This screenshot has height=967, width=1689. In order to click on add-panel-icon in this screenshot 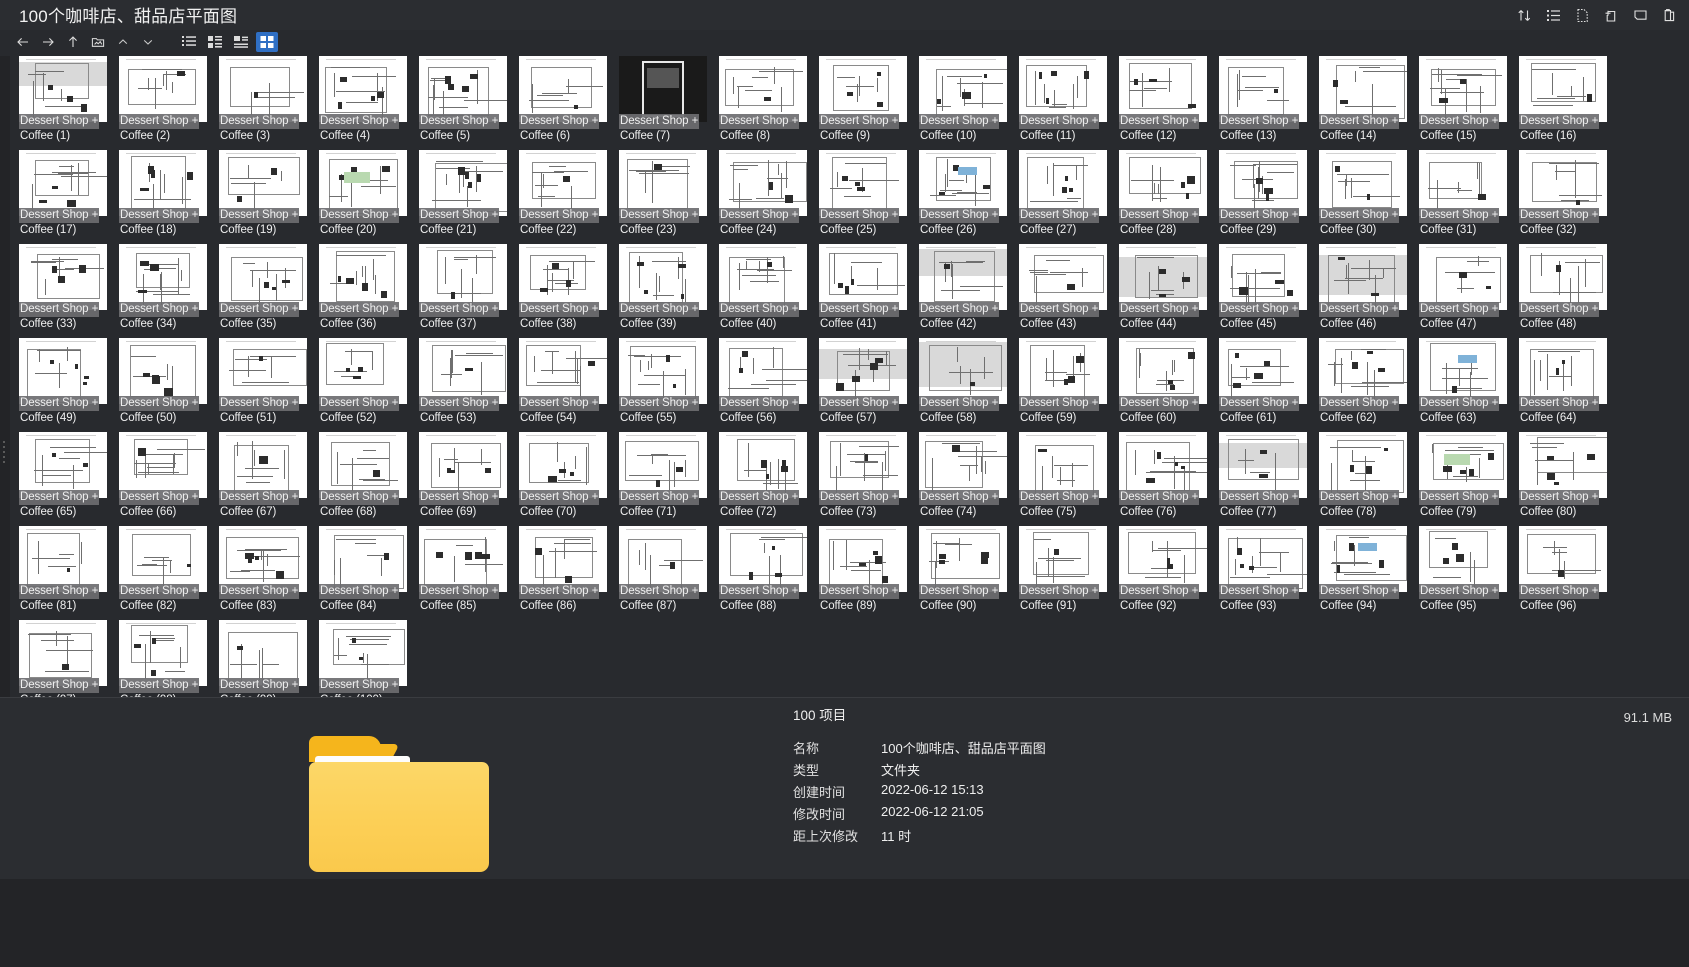, I will do `click(1611, 15)`.